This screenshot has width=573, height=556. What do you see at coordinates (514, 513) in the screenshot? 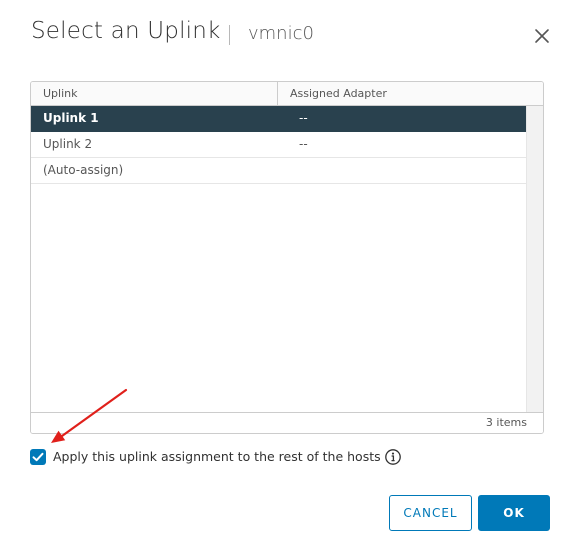
I see `ok-button: OK` at bounding box center [514, 513].